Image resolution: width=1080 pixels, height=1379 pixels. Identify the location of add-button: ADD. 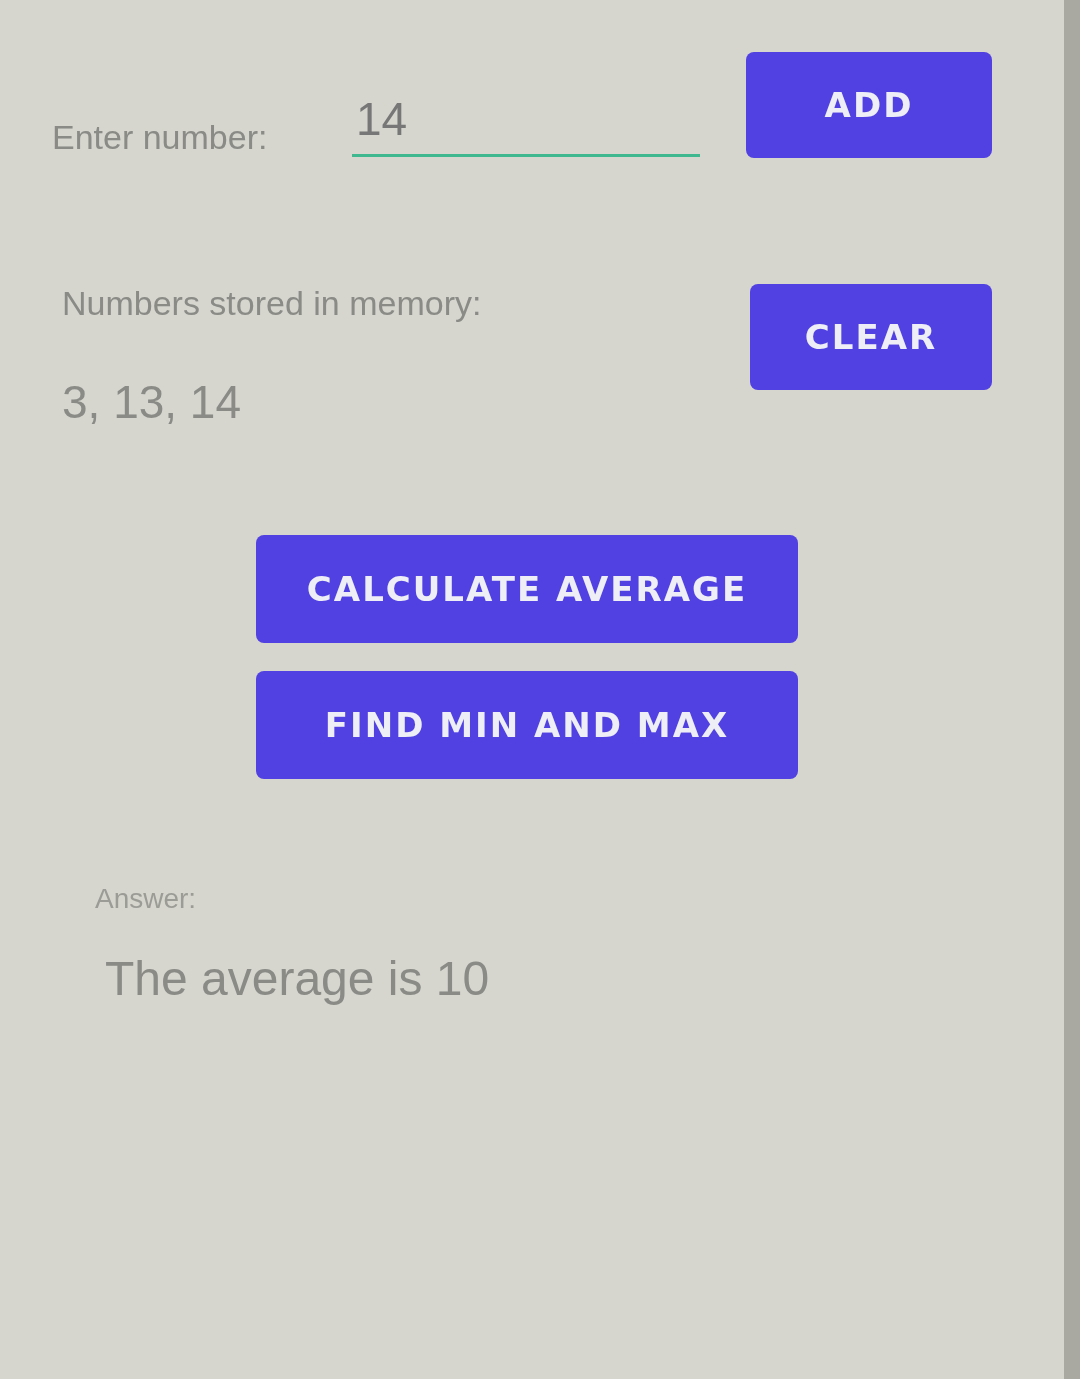
(869, 105).